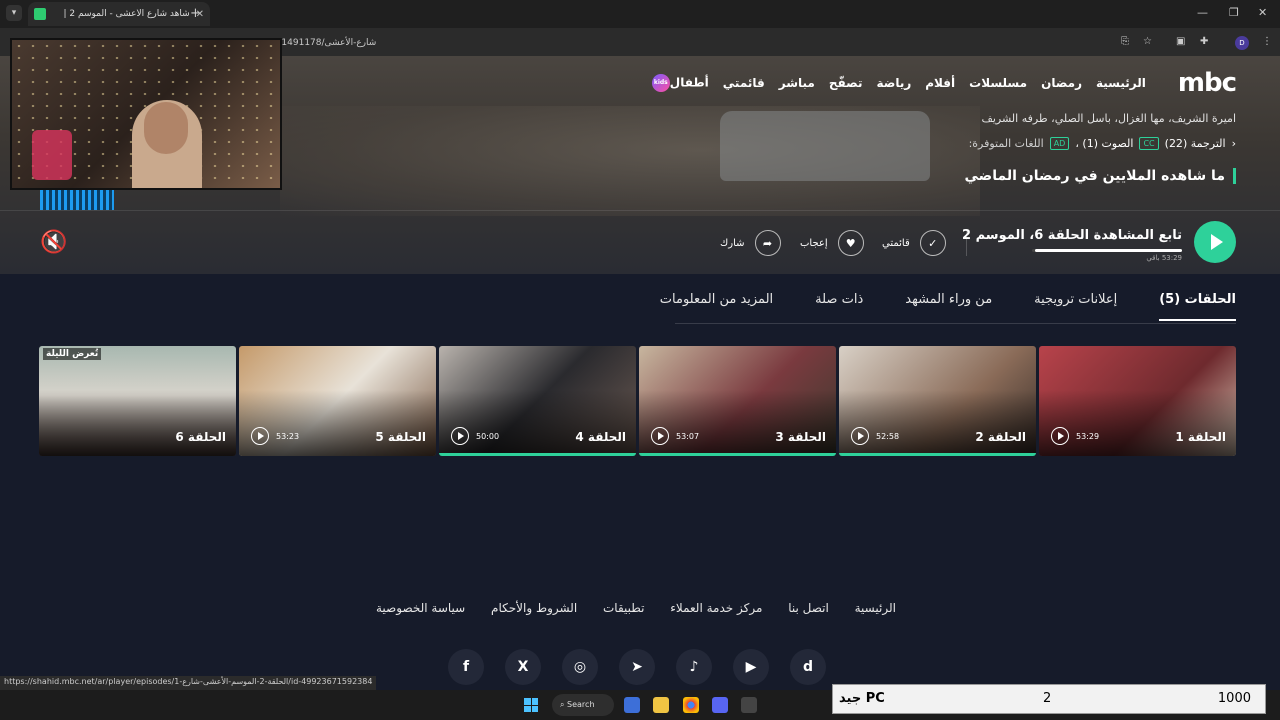 Image resolution: width=1280 pixels, height=720 pixels. What do you see at coordinates (846, 83) in the screenshot?
I see `nav-item-browse: تصفّح` at bounding box center [846, 83].